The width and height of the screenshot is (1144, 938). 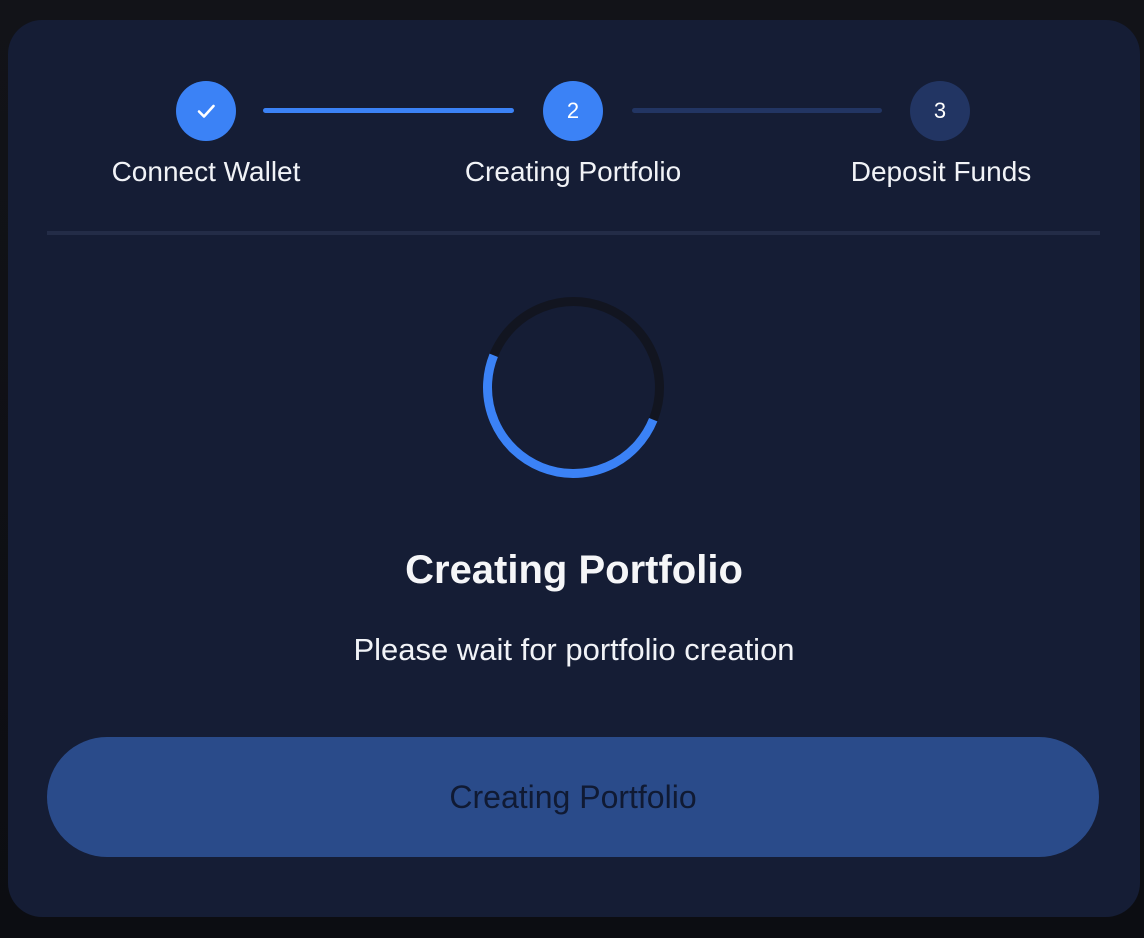 What do you see at coordinates (573, 233) in the screenshot?
I see `stepper-divider` at bounding box center [573, 233].